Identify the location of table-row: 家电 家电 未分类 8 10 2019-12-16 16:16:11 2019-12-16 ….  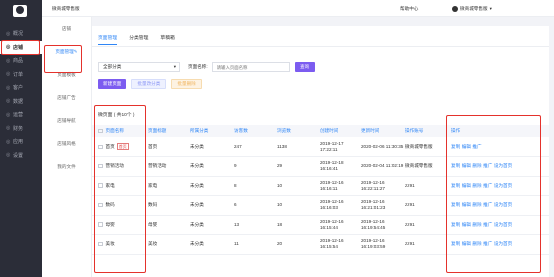
(320, 186).